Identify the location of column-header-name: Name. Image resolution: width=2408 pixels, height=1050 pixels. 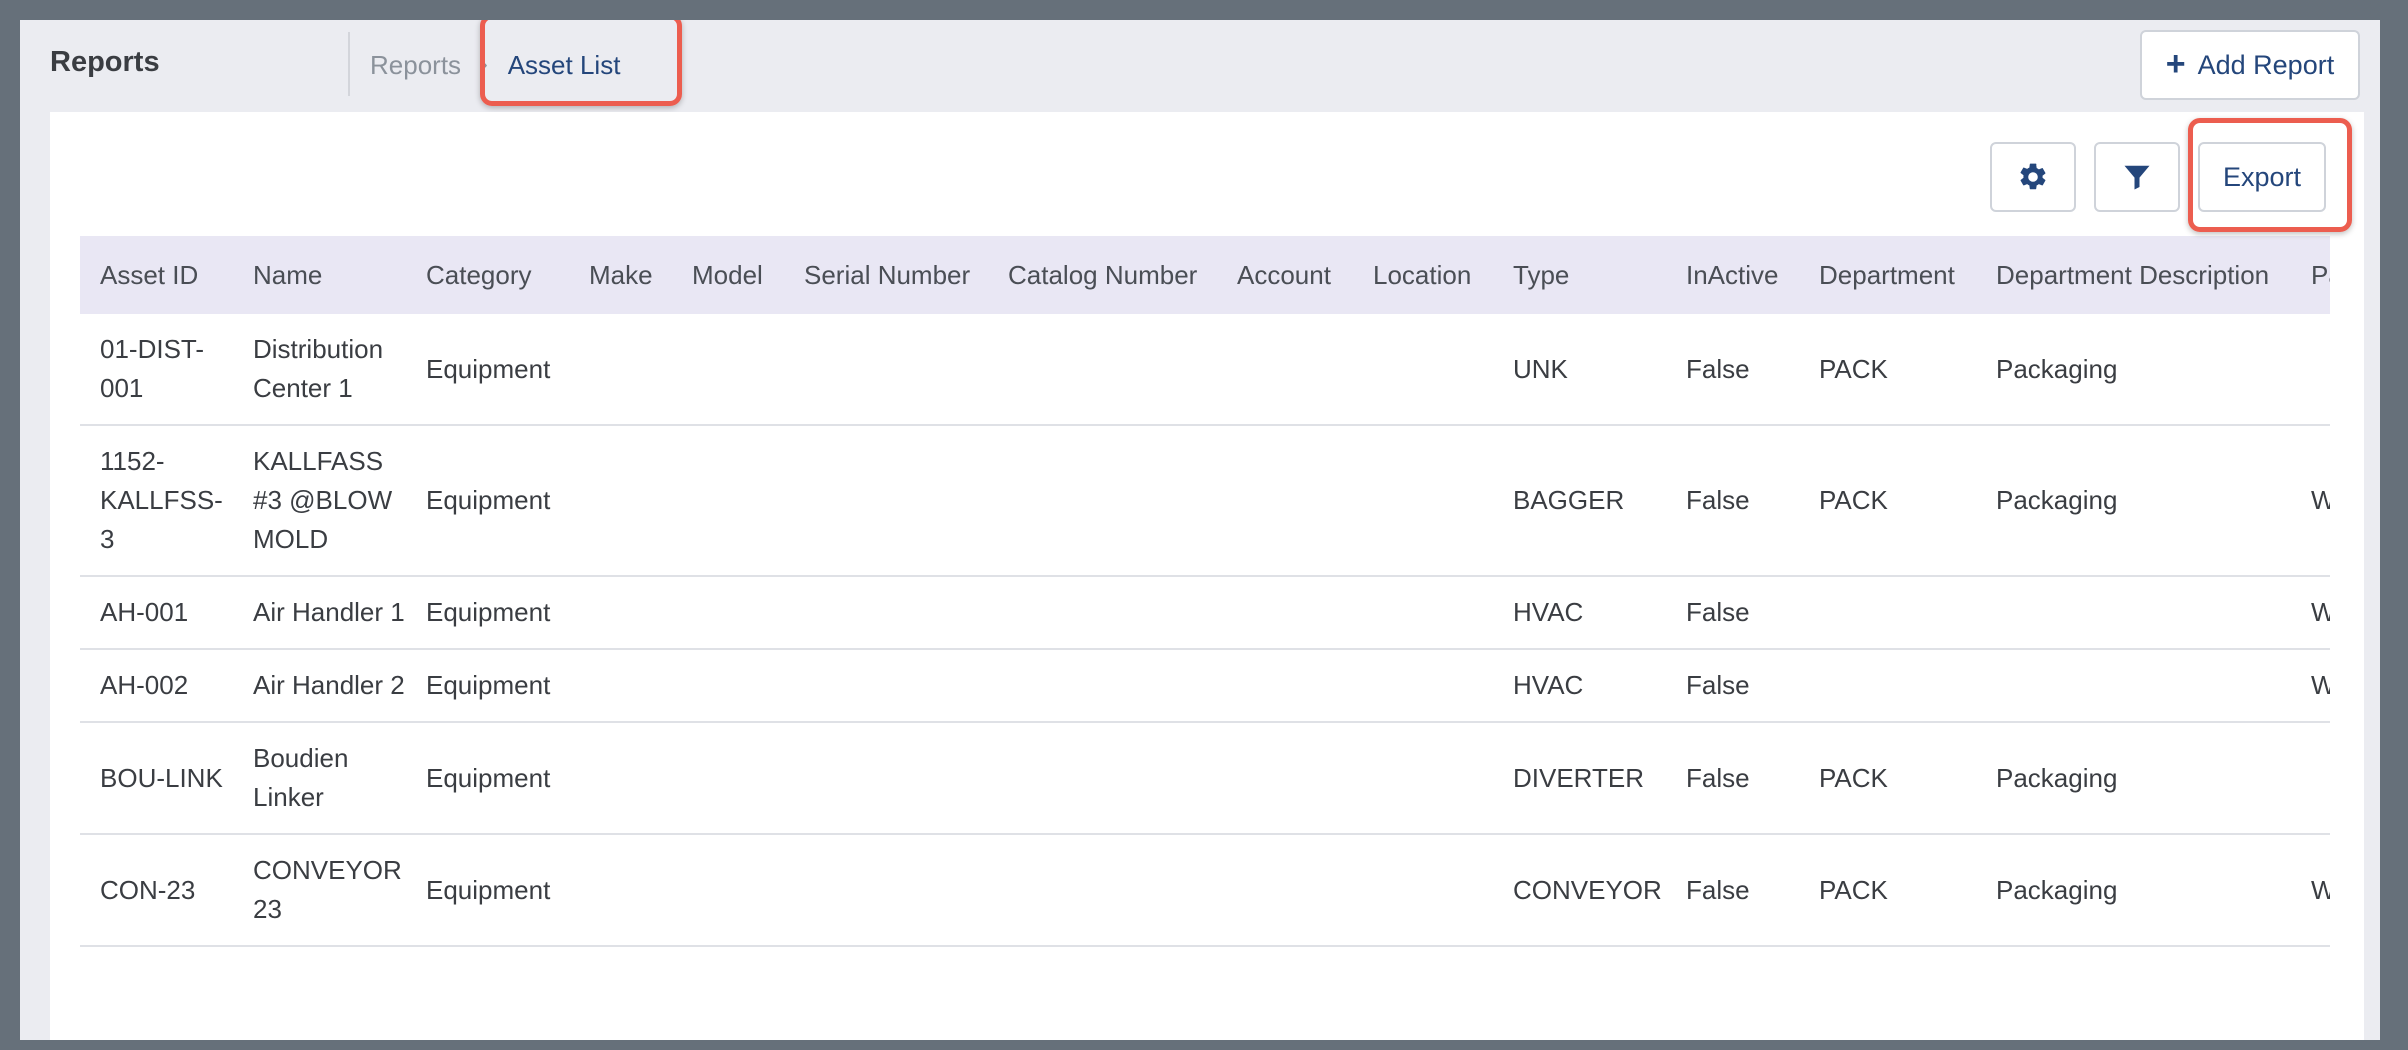
(319, 275).